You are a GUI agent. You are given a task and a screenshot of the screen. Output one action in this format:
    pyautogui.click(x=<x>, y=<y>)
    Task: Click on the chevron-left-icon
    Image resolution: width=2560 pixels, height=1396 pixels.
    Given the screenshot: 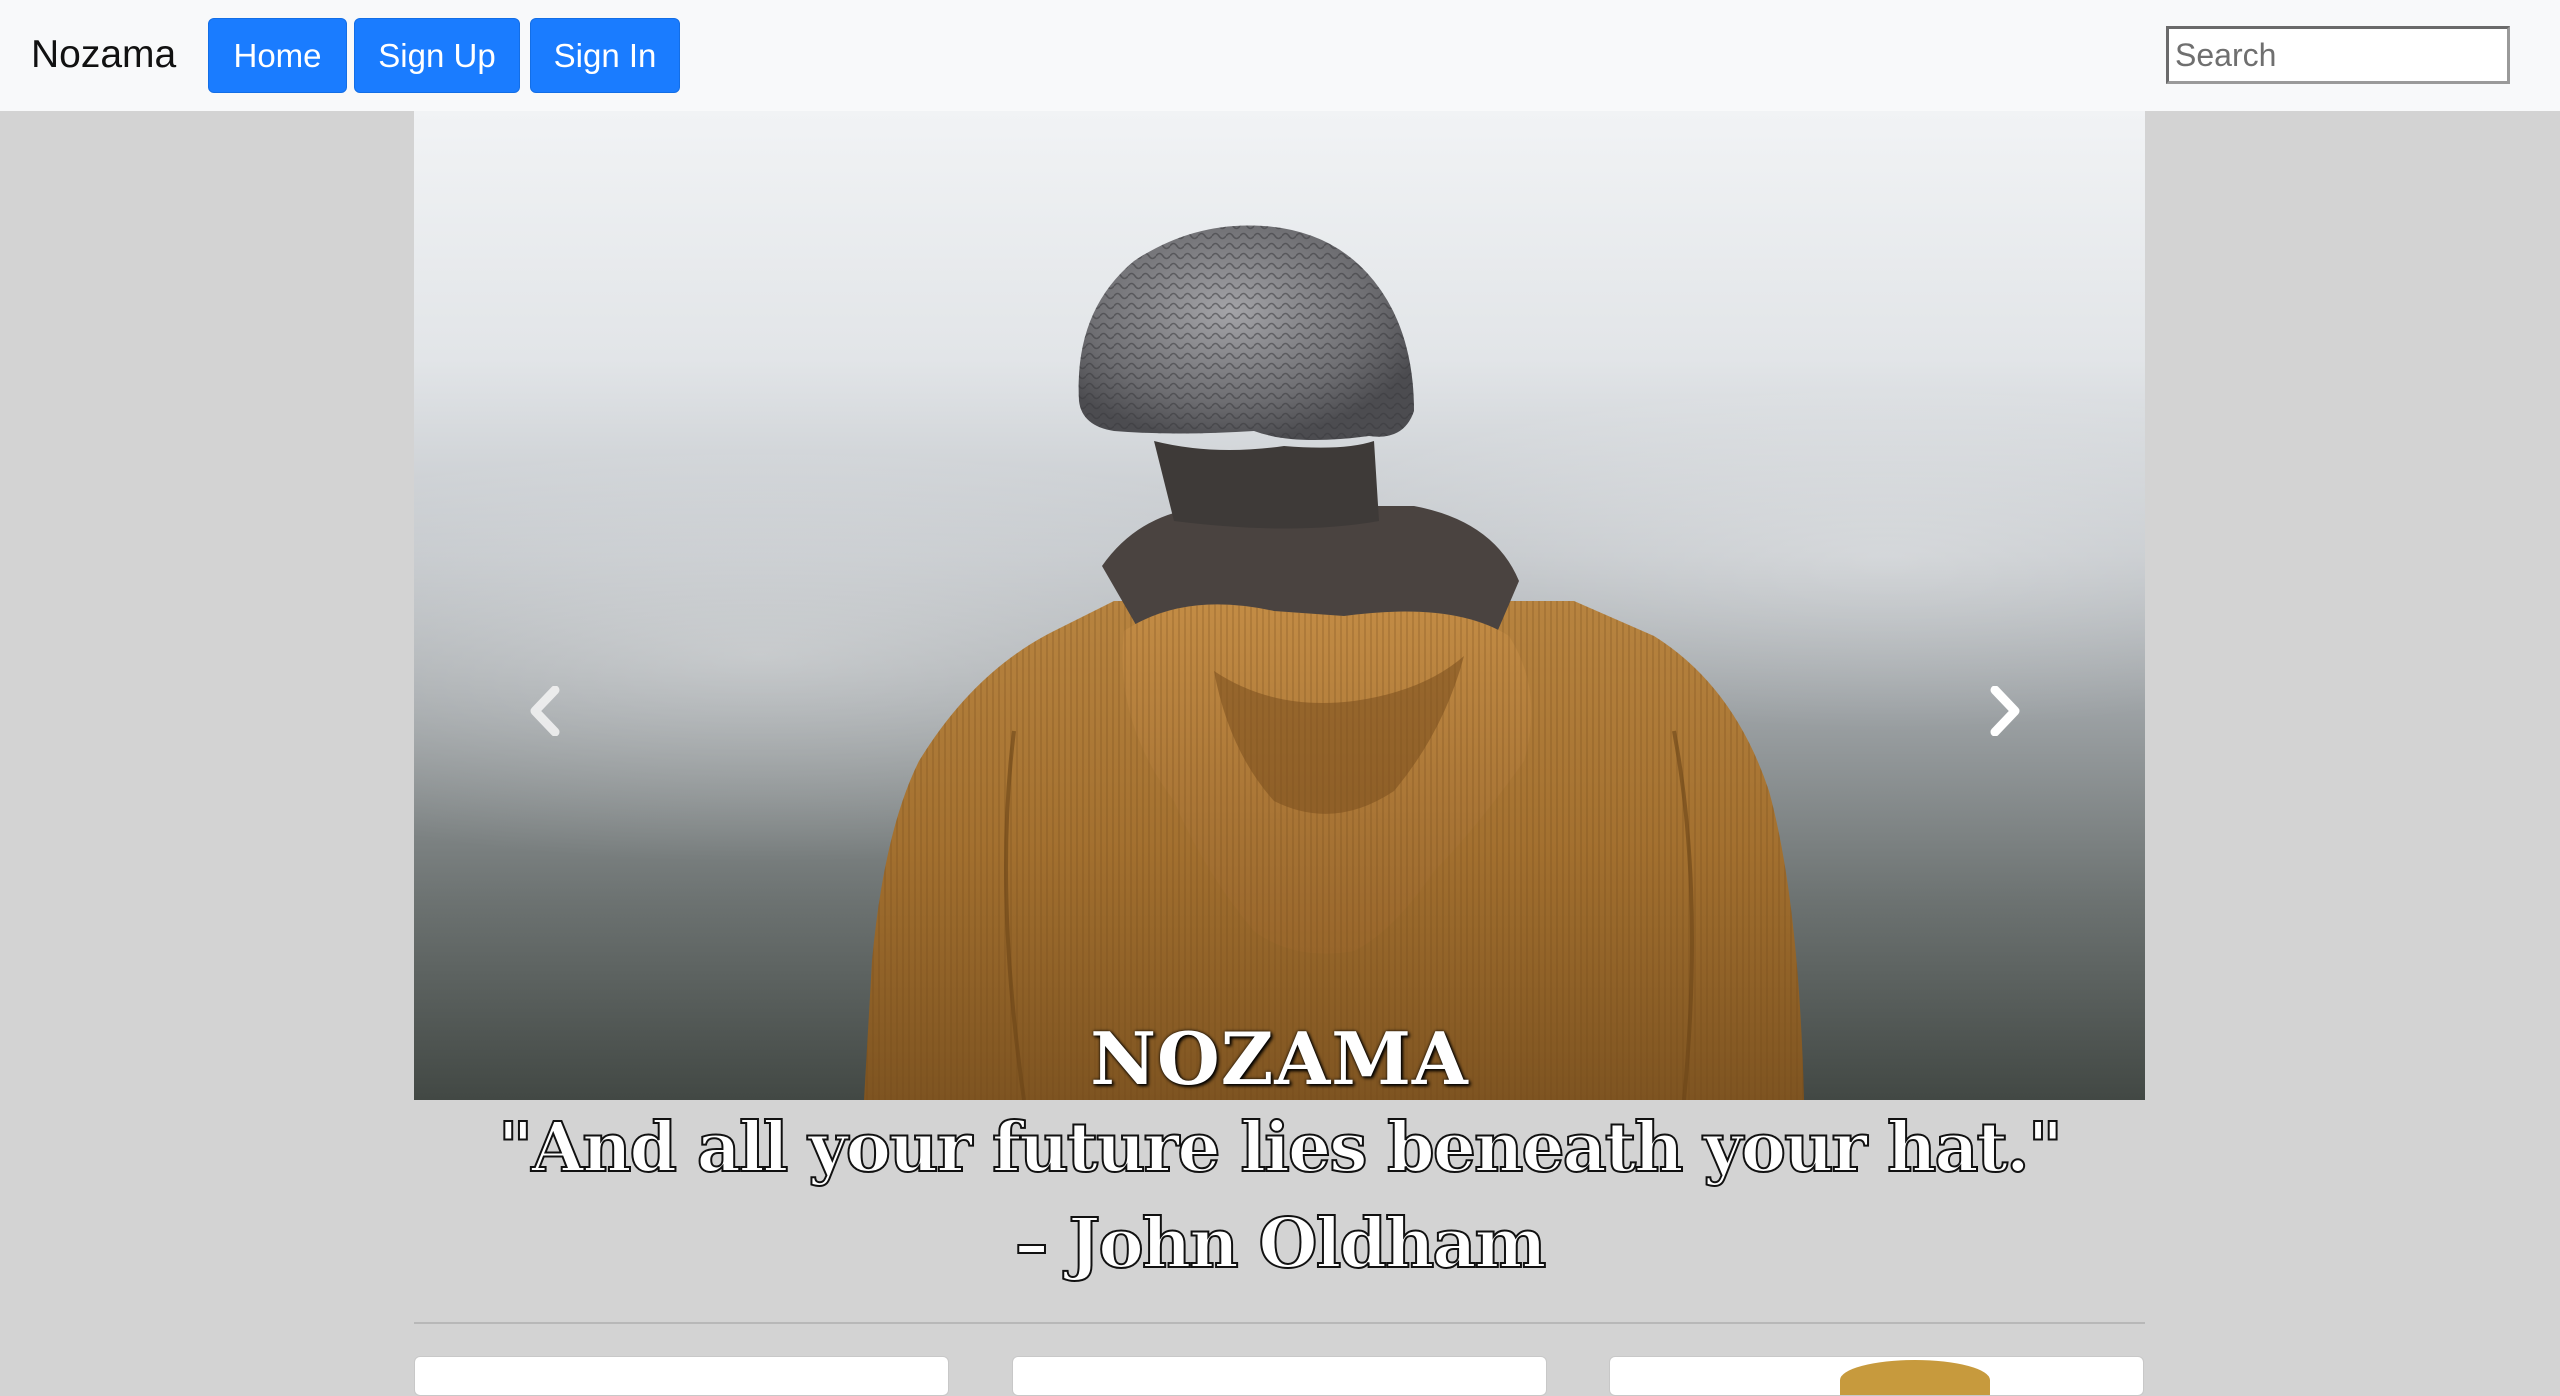 What is the action you would take?
    pyautogui.click(x=545, y=711)
    